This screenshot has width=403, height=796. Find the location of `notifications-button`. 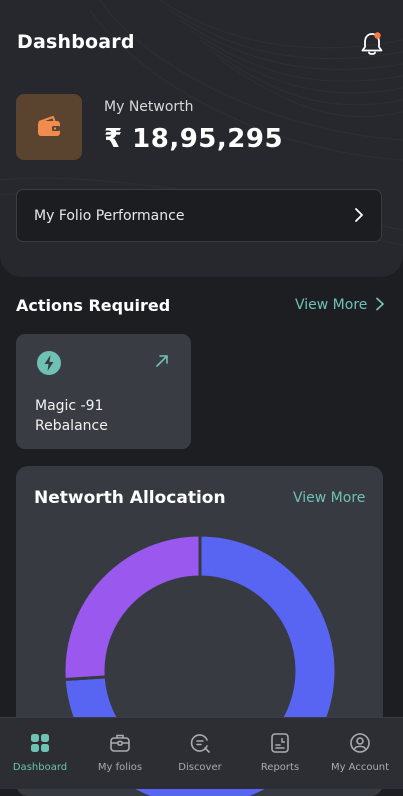

notifications-button is located at coordinates (372, 44).